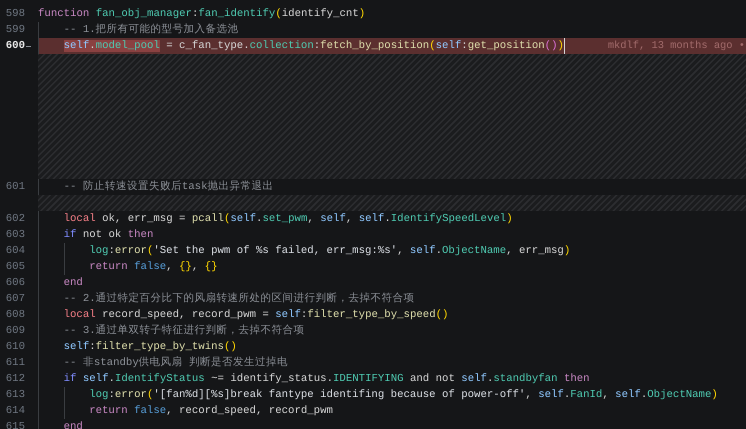  I want to click on line-number: 607, so click(14, 299).